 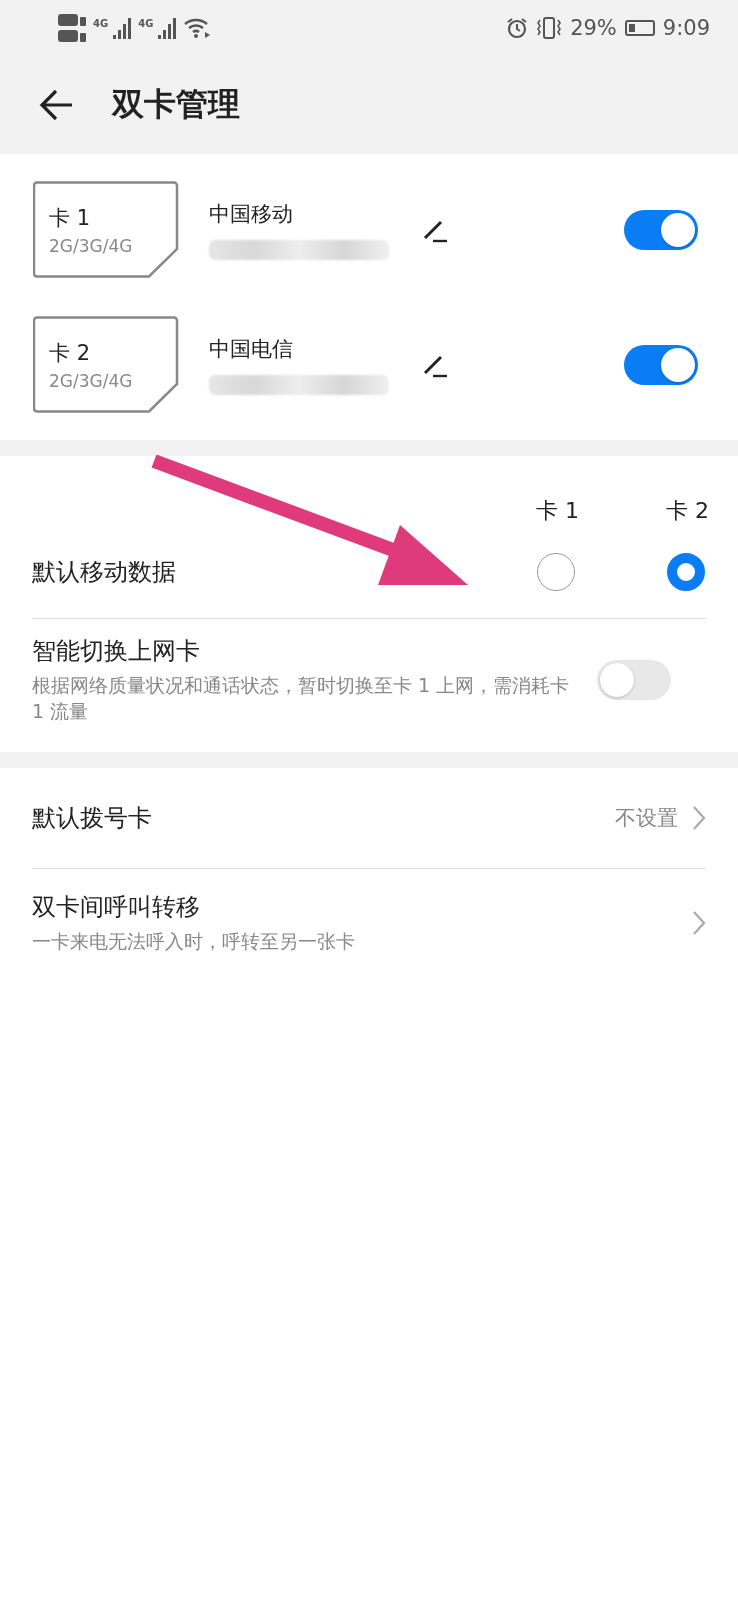 I want to click on row-title: 默认拨号卡, so click(x=92, y=819).